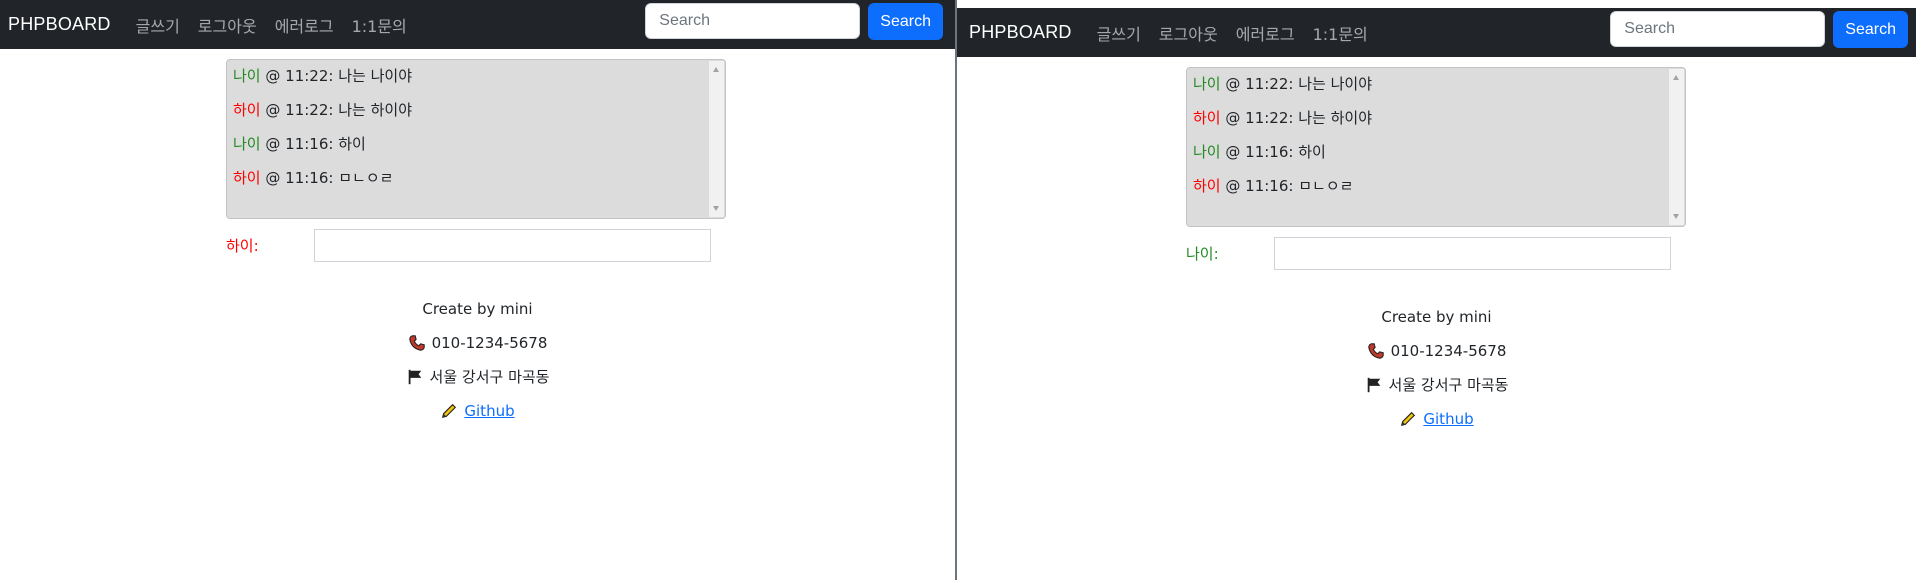 Image resolution: width=1916 pixels, height=580 pixels. I want to click on message-input-row: 나이:, so click(1428, 253).